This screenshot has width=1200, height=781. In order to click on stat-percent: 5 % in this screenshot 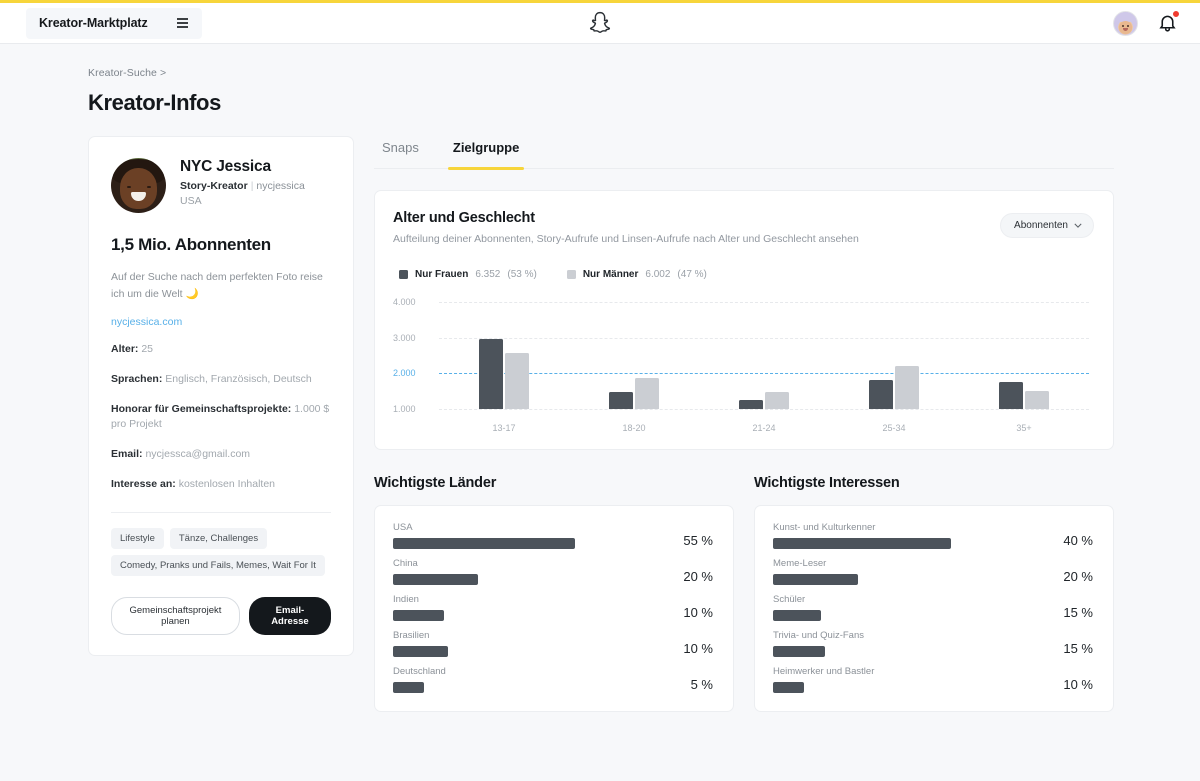, I will do `click(701, 684)`.